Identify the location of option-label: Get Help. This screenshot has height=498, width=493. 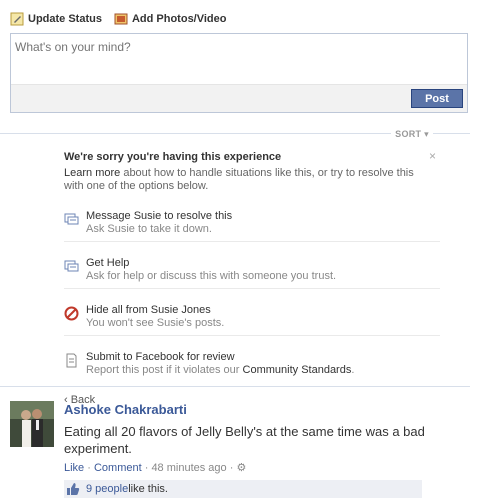
(108, 263).